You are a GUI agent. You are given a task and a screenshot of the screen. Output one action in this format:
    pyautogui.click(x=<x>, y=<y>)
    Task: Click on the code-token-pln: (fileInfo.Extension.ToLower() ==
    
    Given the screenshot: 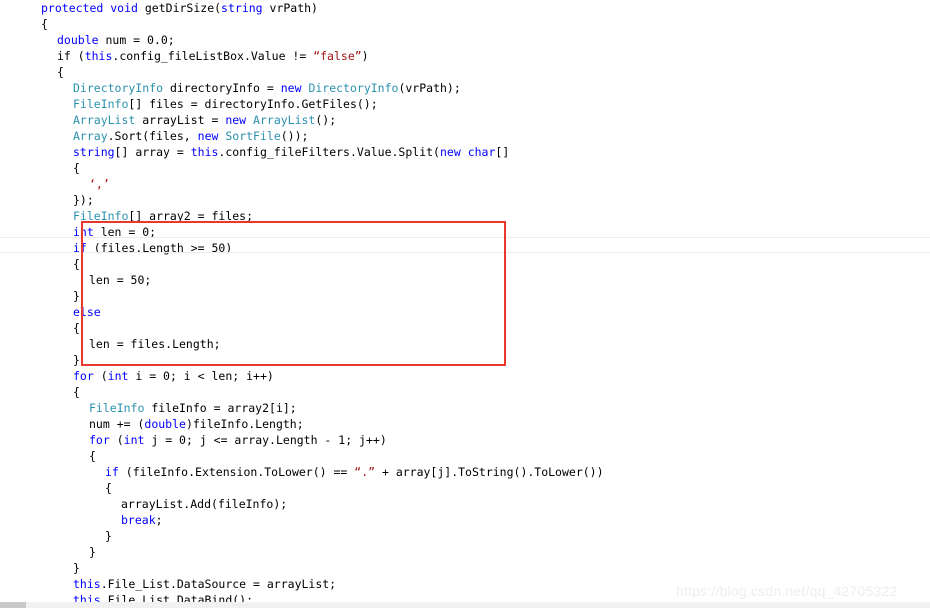 What is the action you would take?
    pyautogui.click(x=236, y=472)
    